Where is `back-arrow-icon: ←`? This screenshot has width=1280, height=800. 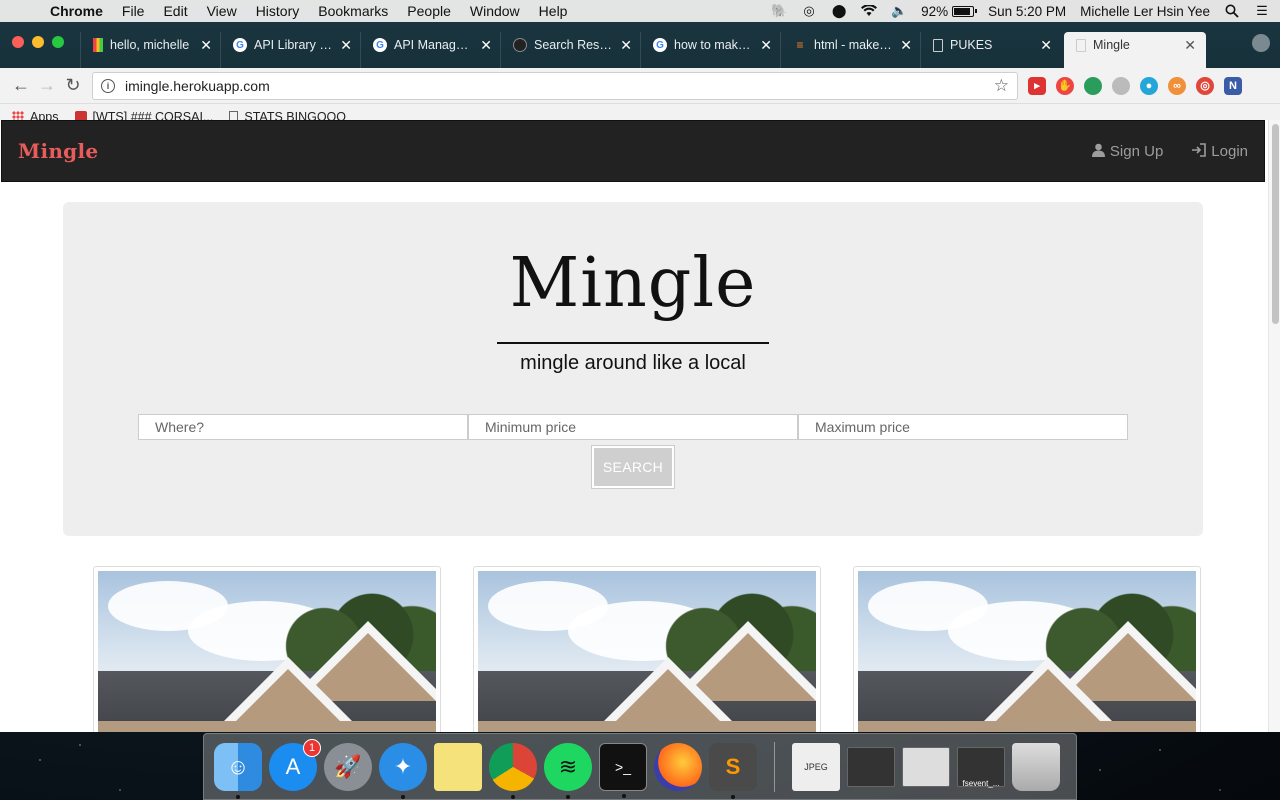 back-arrow-icon: ← is located at coordinates (21, 86).